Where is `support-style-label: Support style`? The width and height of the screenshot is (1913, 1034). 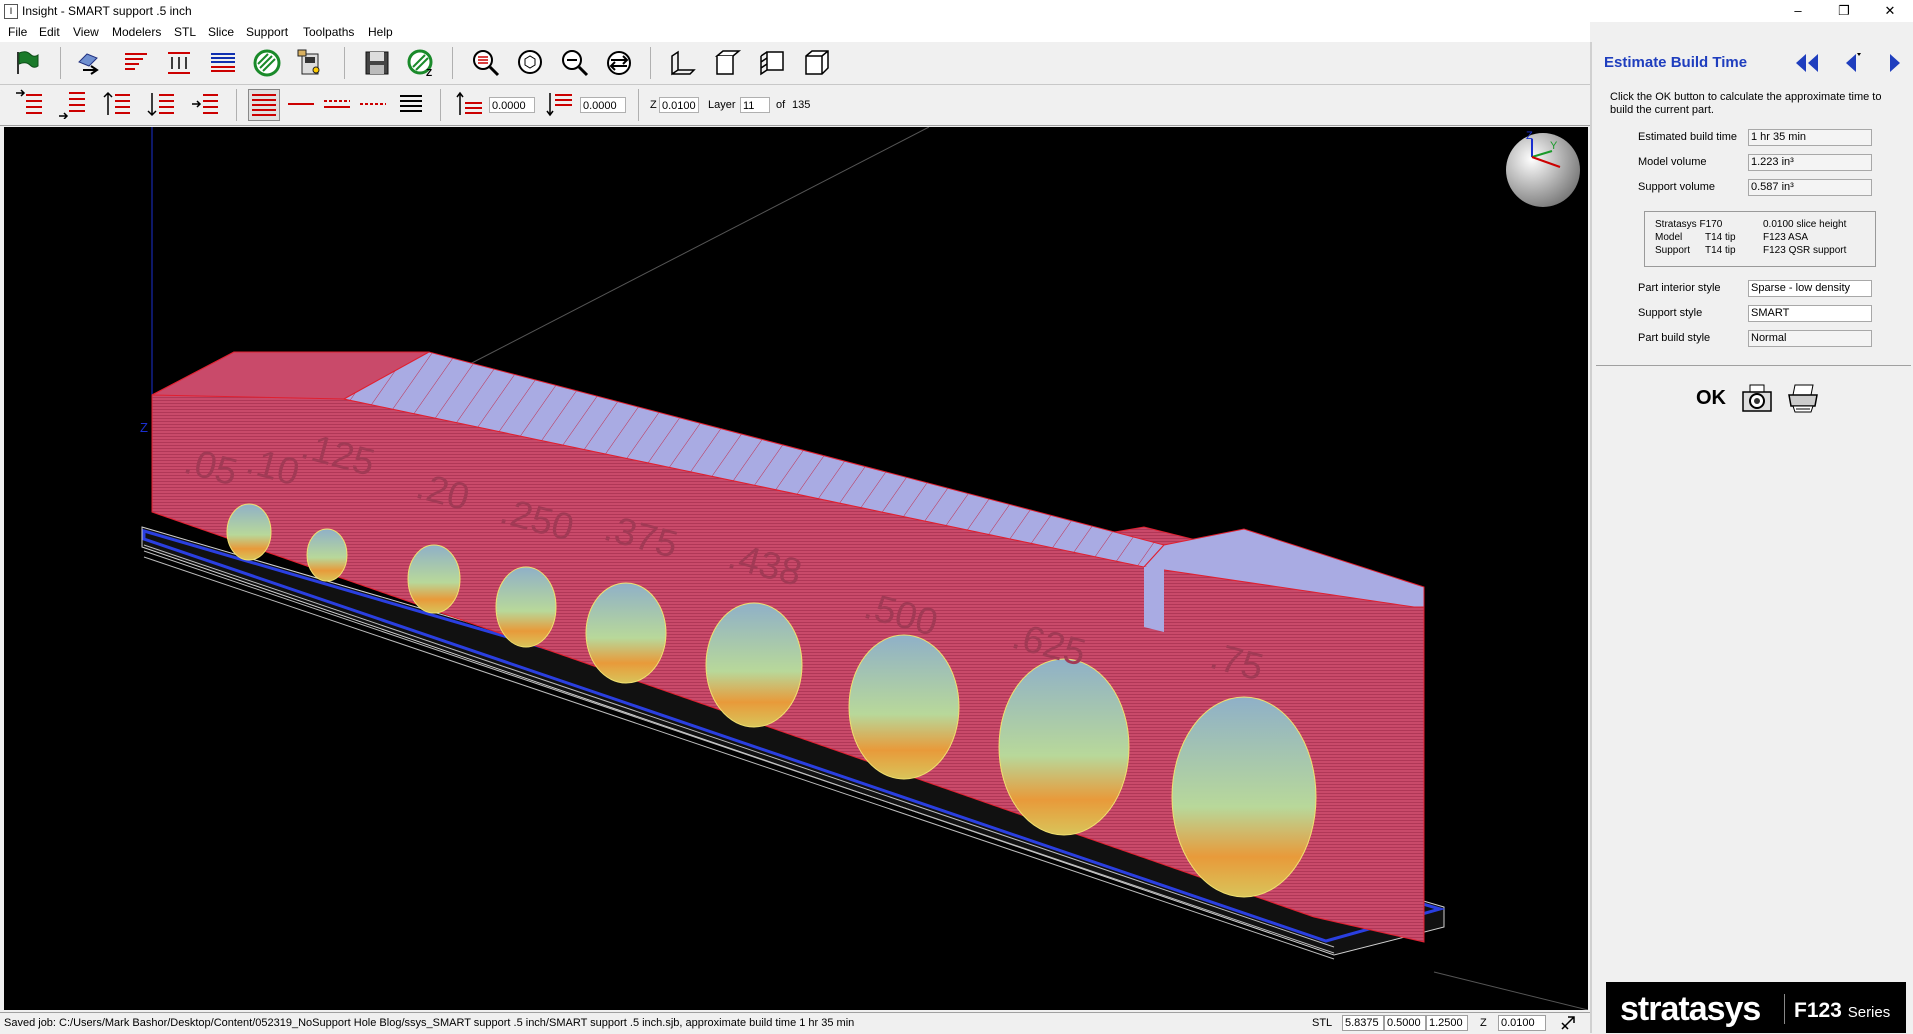
support-style-label: Support style is located at coordinates (1670, 313).